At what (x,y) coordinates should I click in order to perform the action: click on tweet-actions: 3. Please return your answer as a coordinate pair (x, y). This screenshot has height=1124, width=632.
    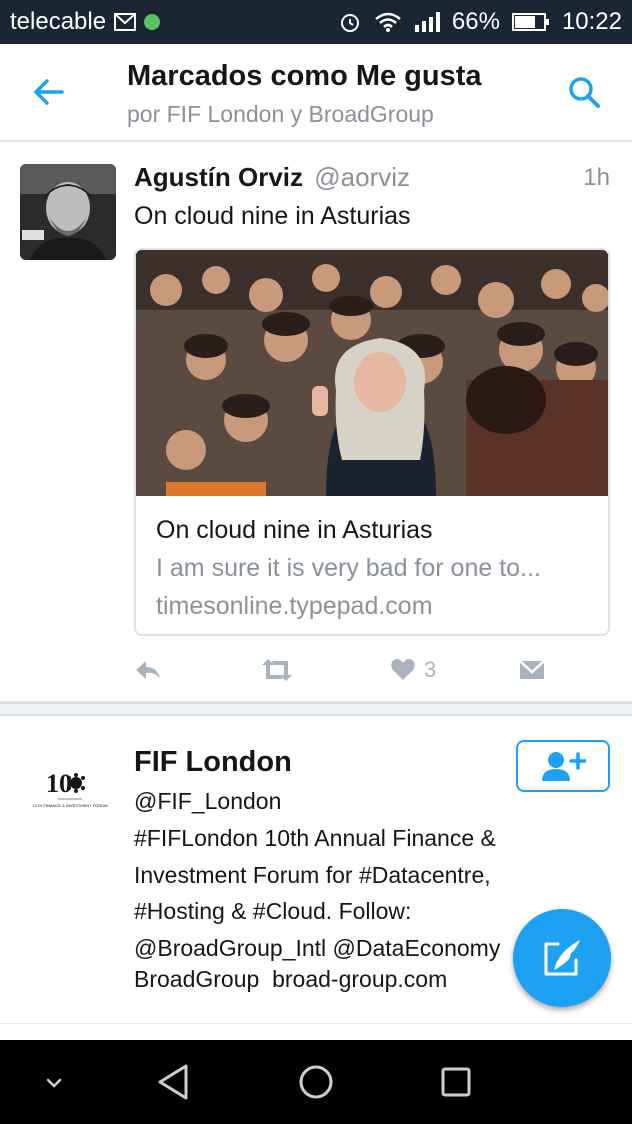
    Looking at the image, I should click on (372, 670).